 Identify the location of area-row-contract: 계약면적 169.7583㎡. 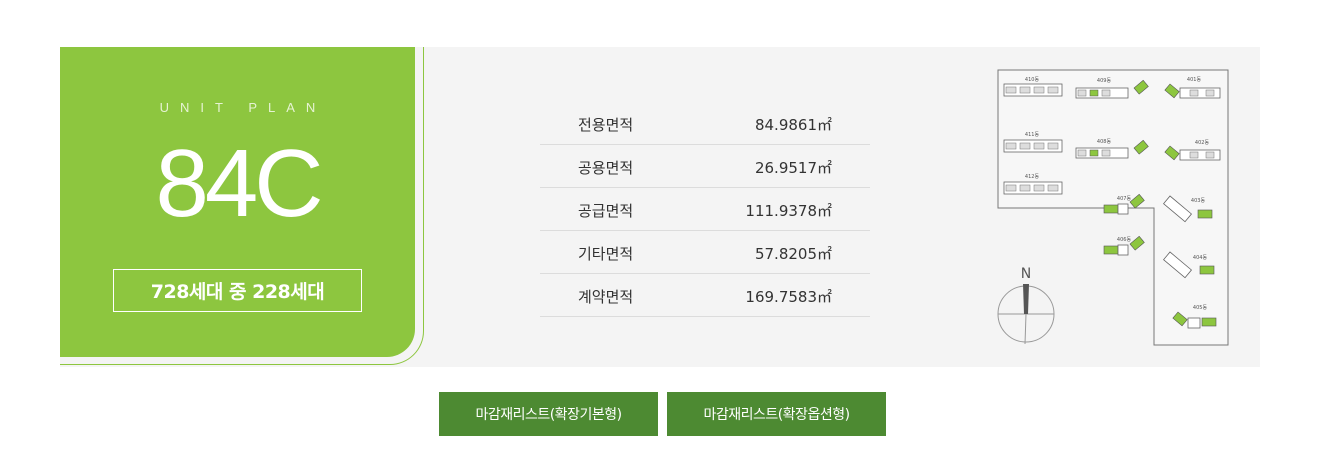
(705, 295).